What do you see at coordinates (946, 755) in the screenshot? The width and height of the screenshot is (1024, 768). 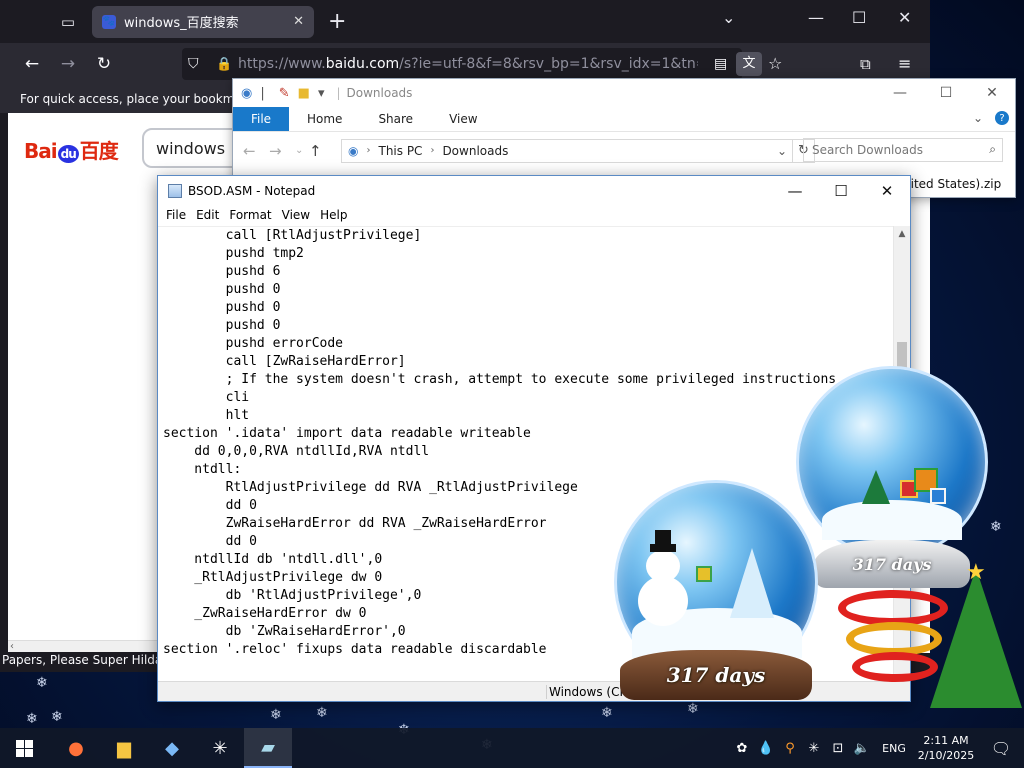 I see `clock-date: 2/10/2025` at bounding box center [946, 755].